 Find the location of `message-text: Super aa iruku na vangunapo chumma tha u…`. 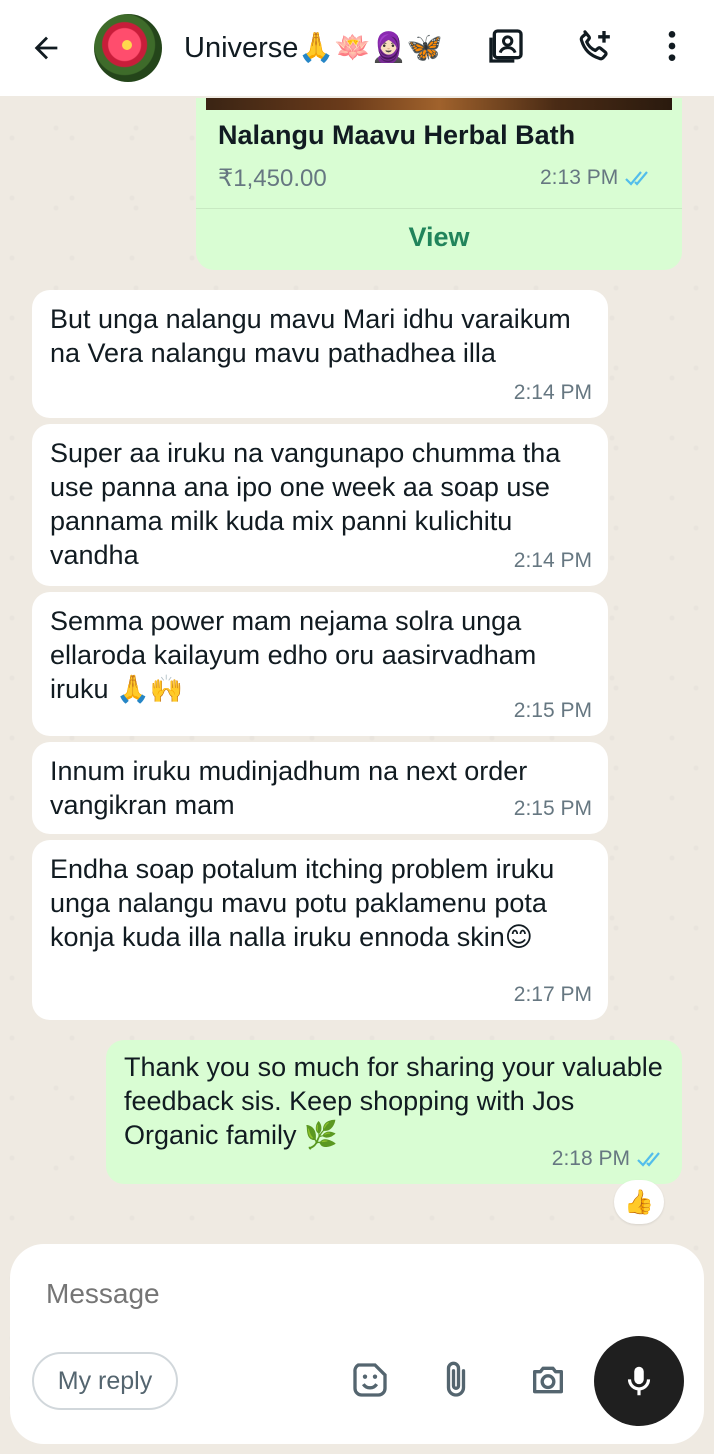

message-text: Super aa iruku na vangunapo chumma tha u… is located at coordinates (305, 504).